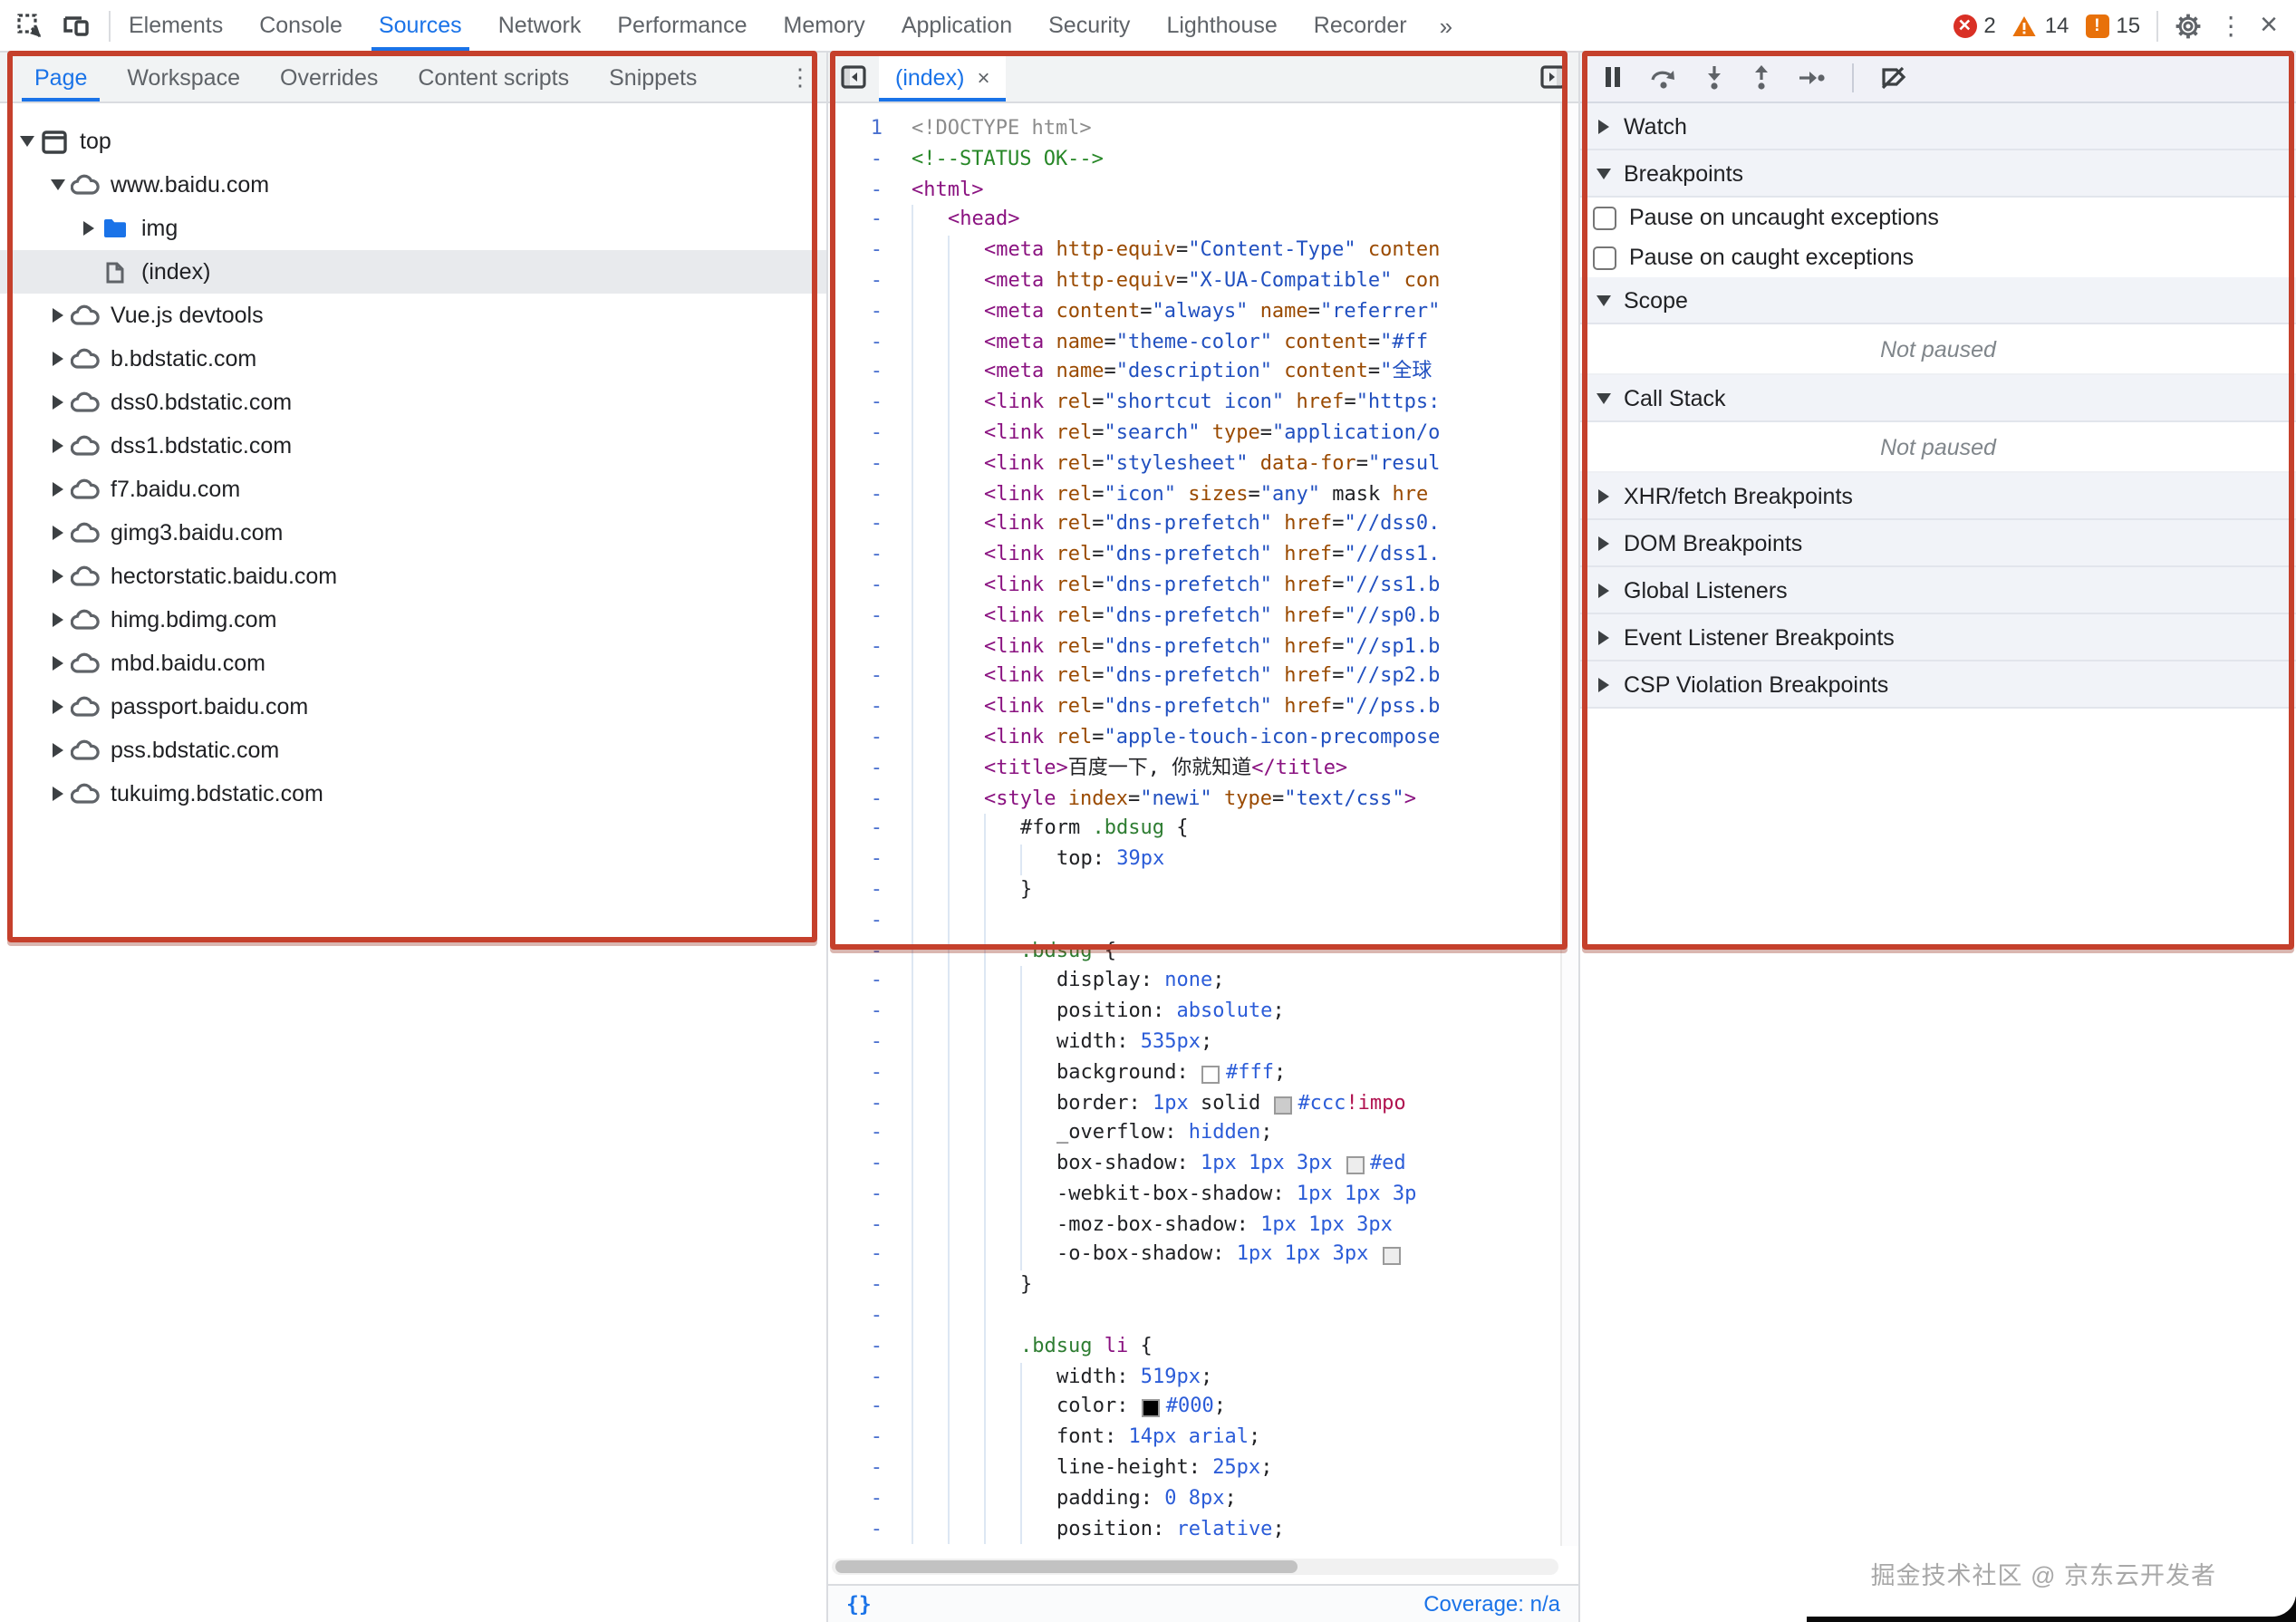  Describe the element at coordinates (413, 359) in the screenshot. I see `tree-item-b-bdstatic-com: b.bdstatic.com` at that location.